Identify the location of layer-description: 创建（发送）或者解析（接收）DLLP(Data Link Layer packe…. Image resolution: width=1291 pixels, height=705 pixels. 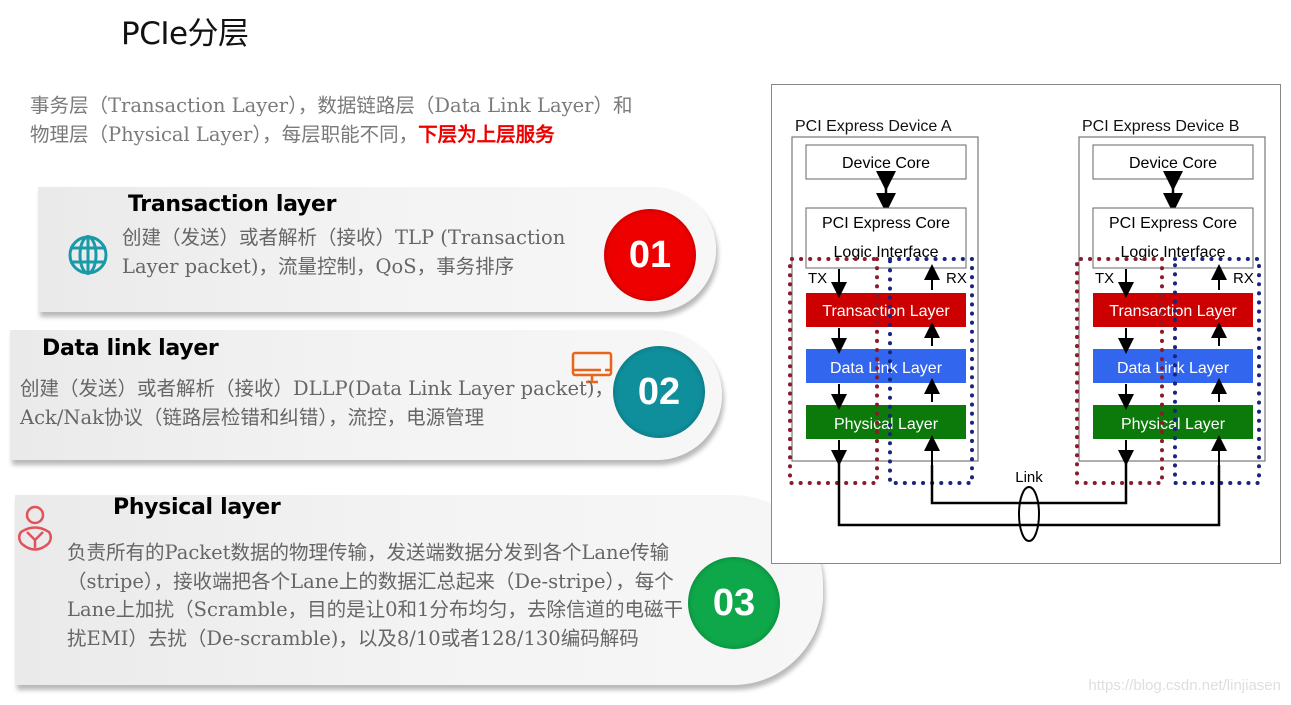
(317, 403).